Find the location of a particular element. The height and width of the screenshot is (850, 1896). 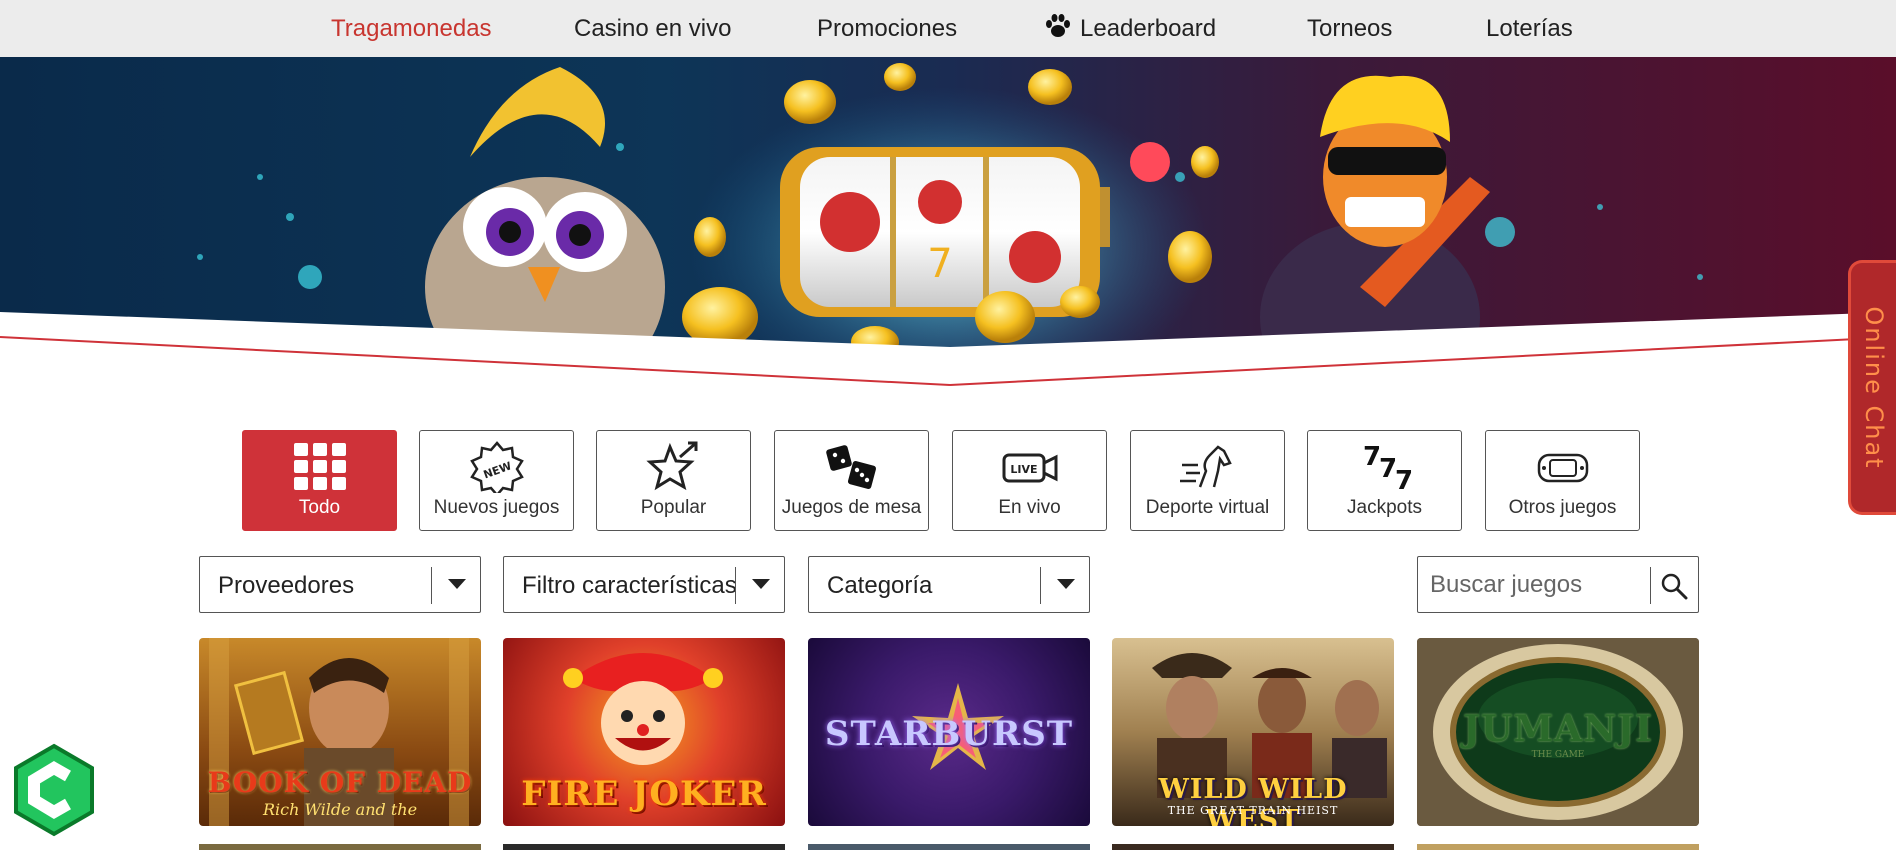

game-tile-starburst: STARBURST is located at coordinates (949, 732).